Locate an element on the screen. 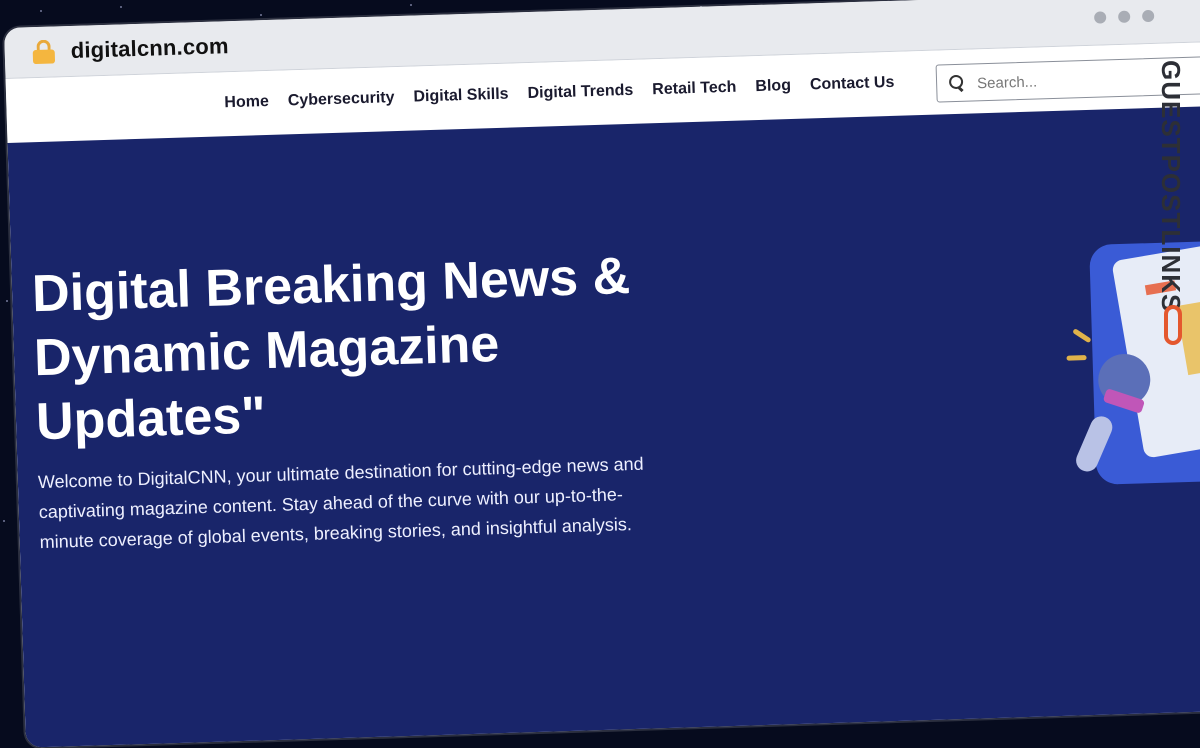 This screenshot has width=1200, height=748. watermark-text: GUESTPOSTLINKS is located at coordinates (1171, 186).